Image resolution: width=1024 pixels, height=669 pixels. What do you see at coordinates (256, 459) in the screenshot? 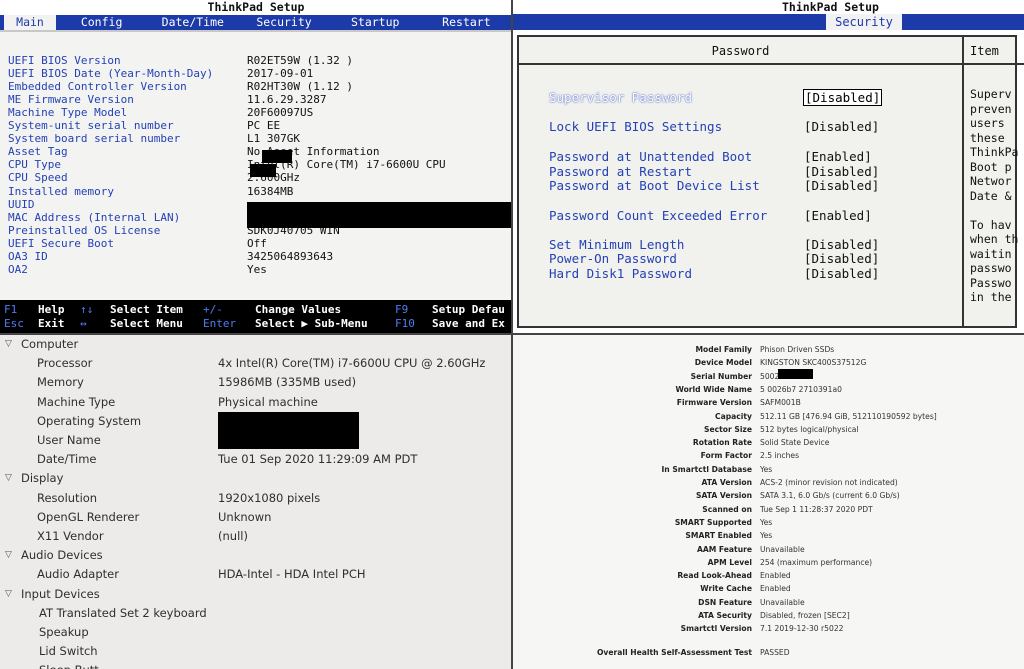
I see `tree-item: Date/Time Tue 01 Sep 2020 11:29:09 AM PDT` at bounding box center [256, 459].